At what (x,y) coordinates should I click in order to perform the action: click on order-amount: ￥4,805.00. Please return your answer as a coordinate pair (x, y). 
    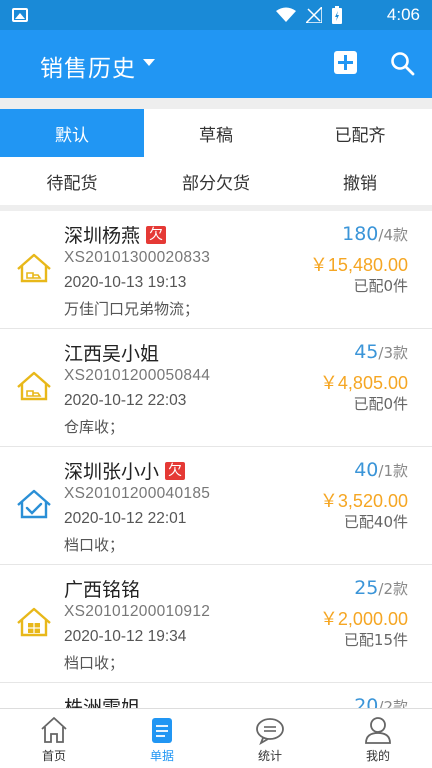
    Looking at the image, I should click on (363, 383).